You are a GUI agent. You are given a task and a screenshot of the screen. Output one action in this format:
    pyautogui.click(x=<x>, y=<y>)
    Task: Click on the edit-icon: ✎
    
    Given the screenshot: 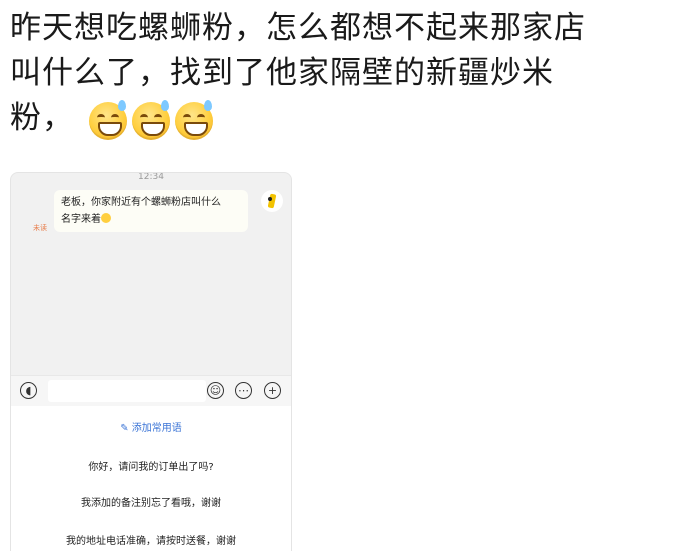 What is the action you would take?
    pyautogui.click(x=124, y=428)
    